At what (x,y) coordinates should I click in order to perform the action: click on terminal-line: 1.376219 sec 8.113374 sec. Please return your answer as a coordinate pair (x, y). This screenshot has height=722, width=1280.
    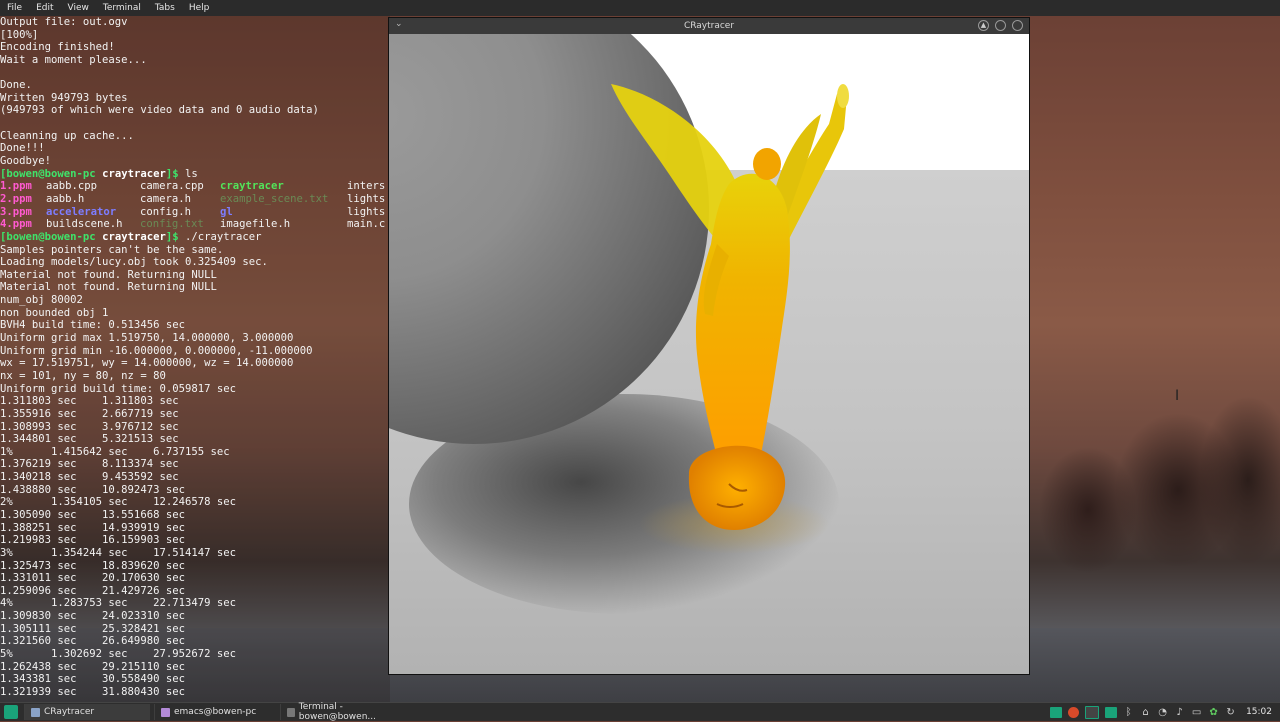
    Looking at the image, I should click on (89, 464).